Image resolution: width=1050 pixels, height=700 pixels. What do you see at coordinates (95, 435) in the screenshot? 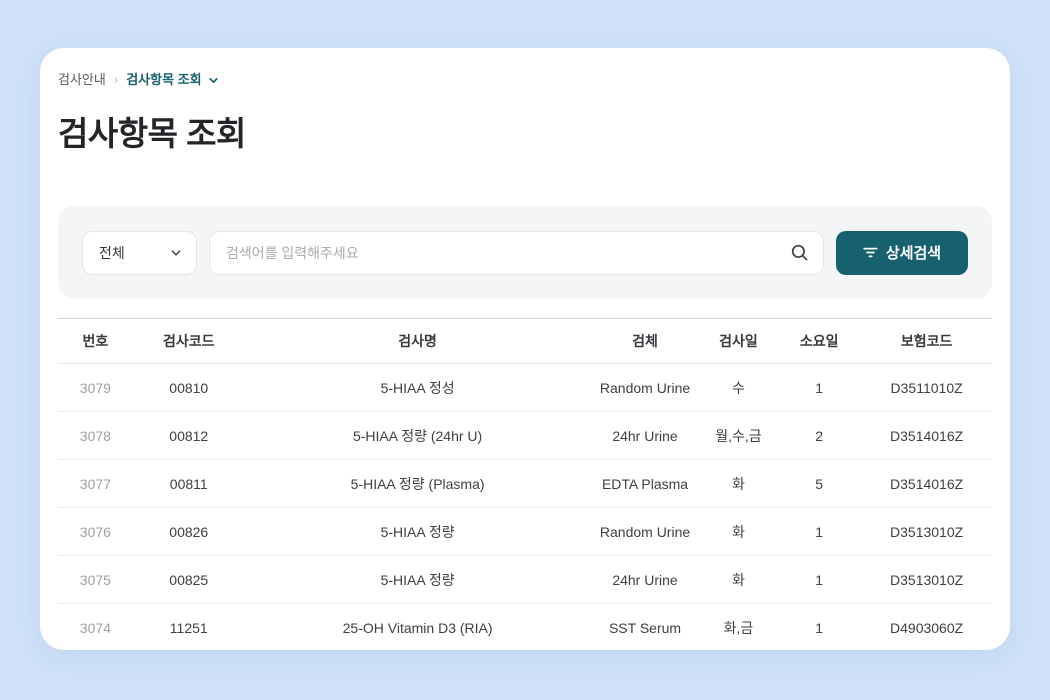
I see `cell-number: 3078` at bounding box center [95, 435].